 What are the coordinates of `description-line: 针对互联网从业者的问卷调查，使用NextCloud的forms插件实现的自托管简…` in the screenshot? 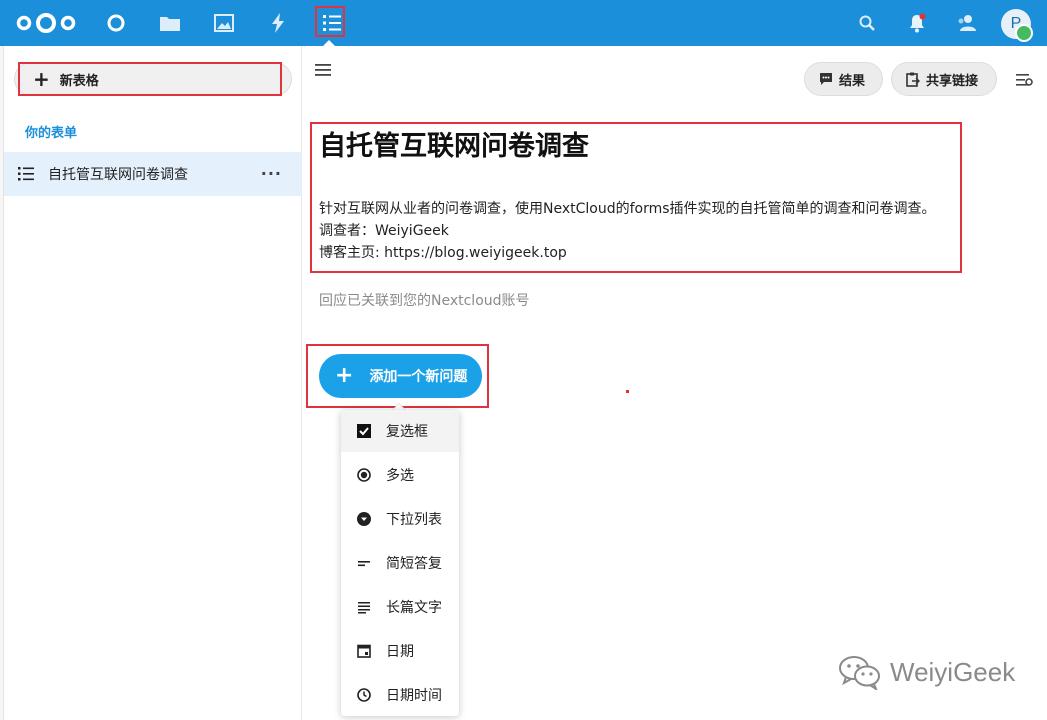 It's located at (627, 209).